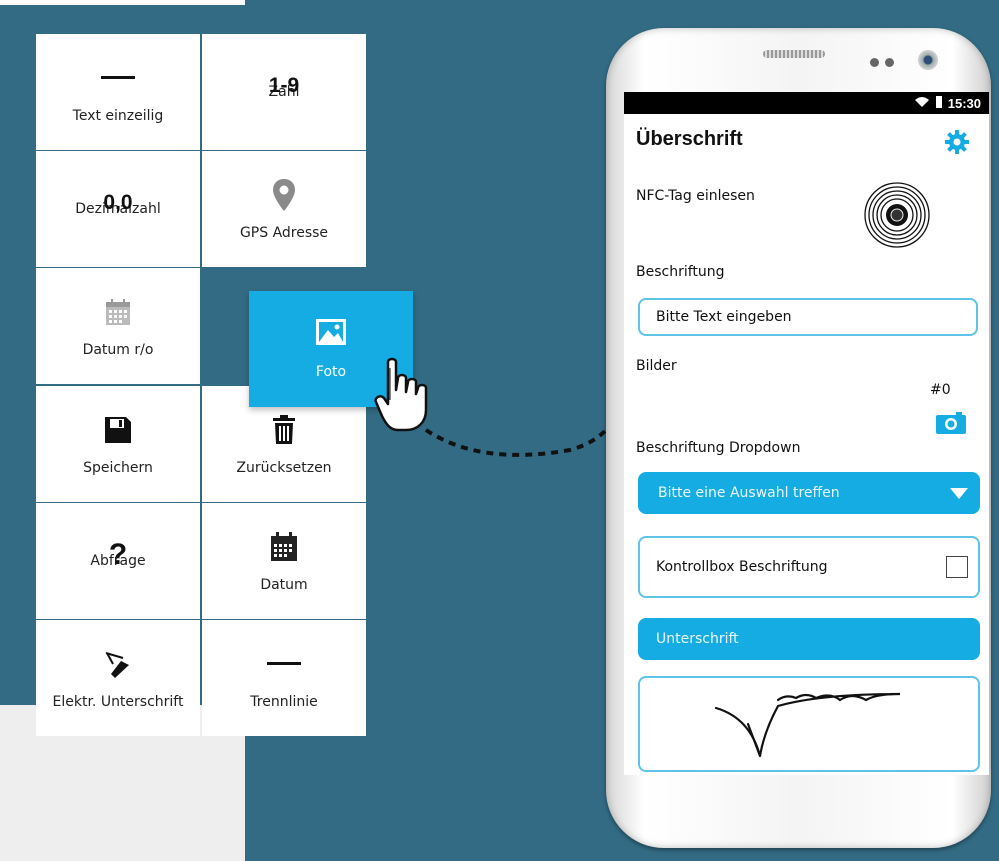 The width and height of the screenshot is (999, 861). What do you see at coordinates (284, 585) in the screenshot?
I see `tile-label: Datum` at bounding box center [284, 585].